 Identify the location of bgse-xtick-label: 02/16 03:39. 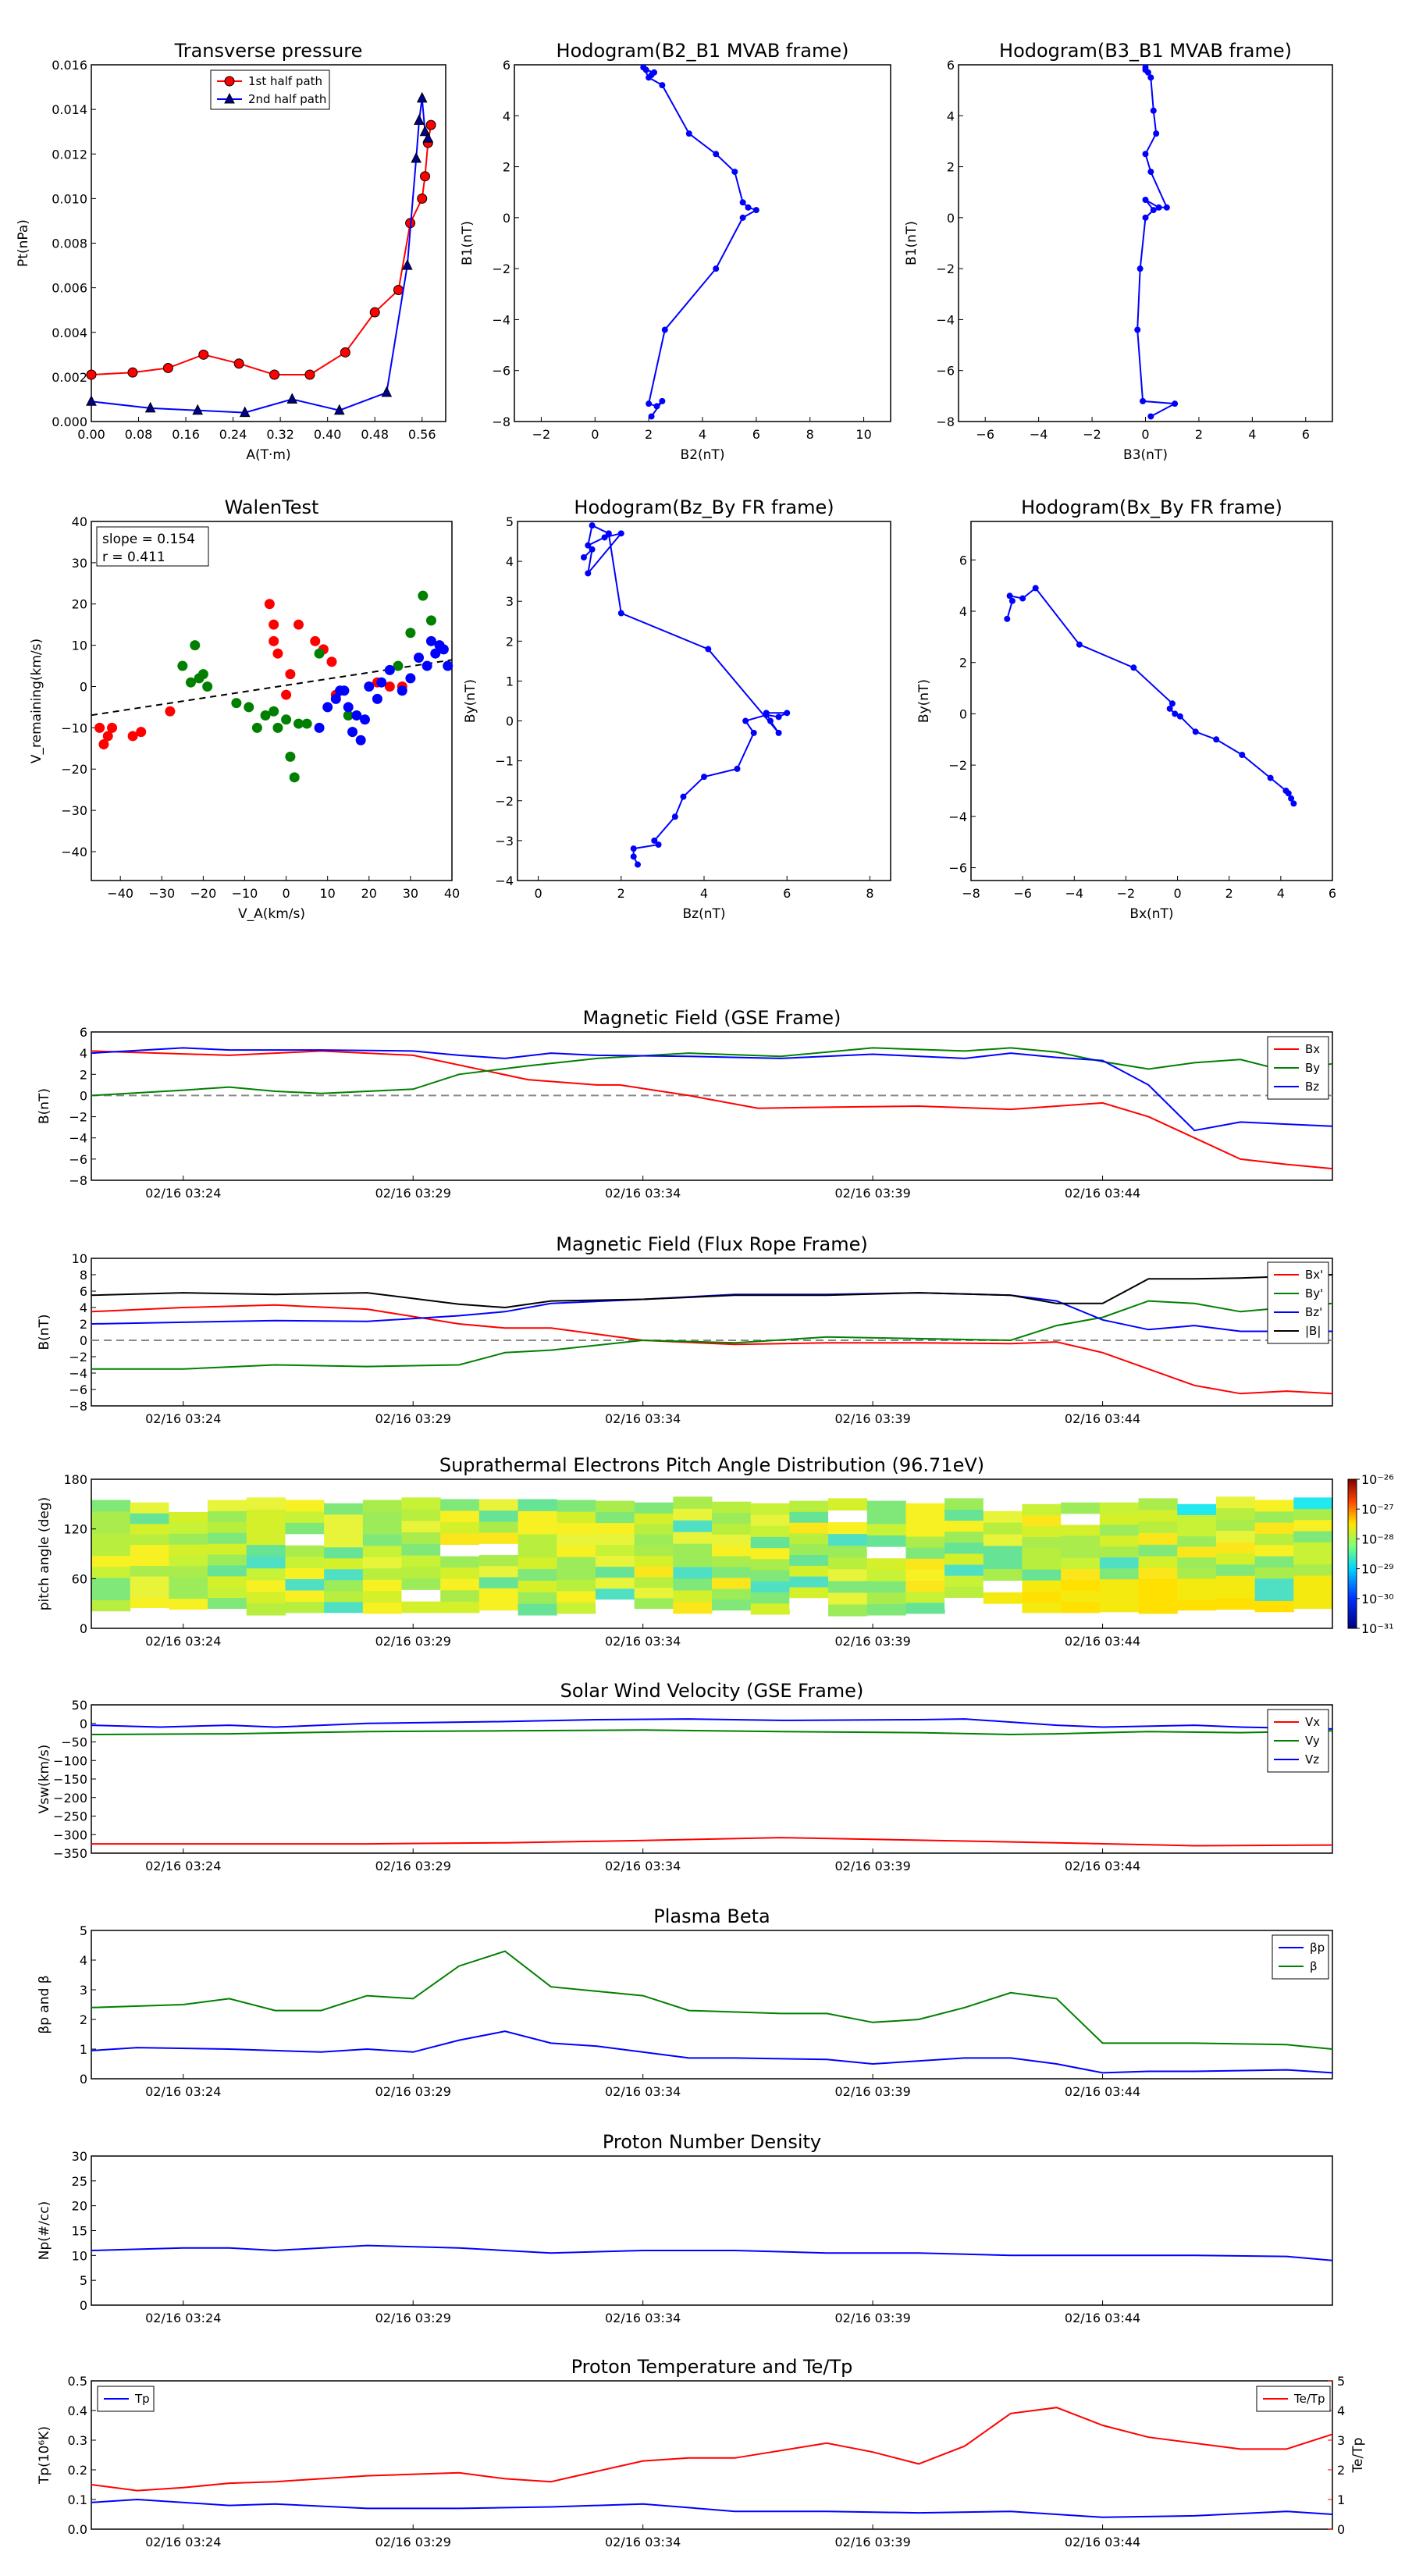
(872, 1193).